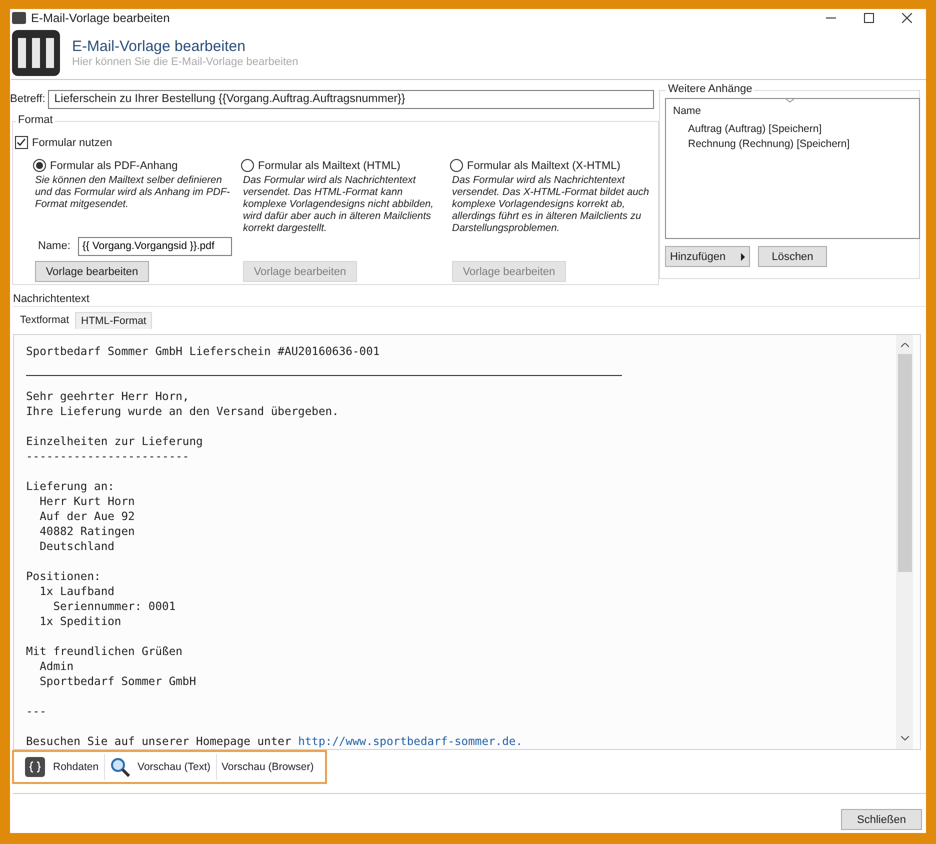  Describe the element at coordinates (72, 142) in the screenshot. I see `checkbox-label: Formular nutzen` at that location.